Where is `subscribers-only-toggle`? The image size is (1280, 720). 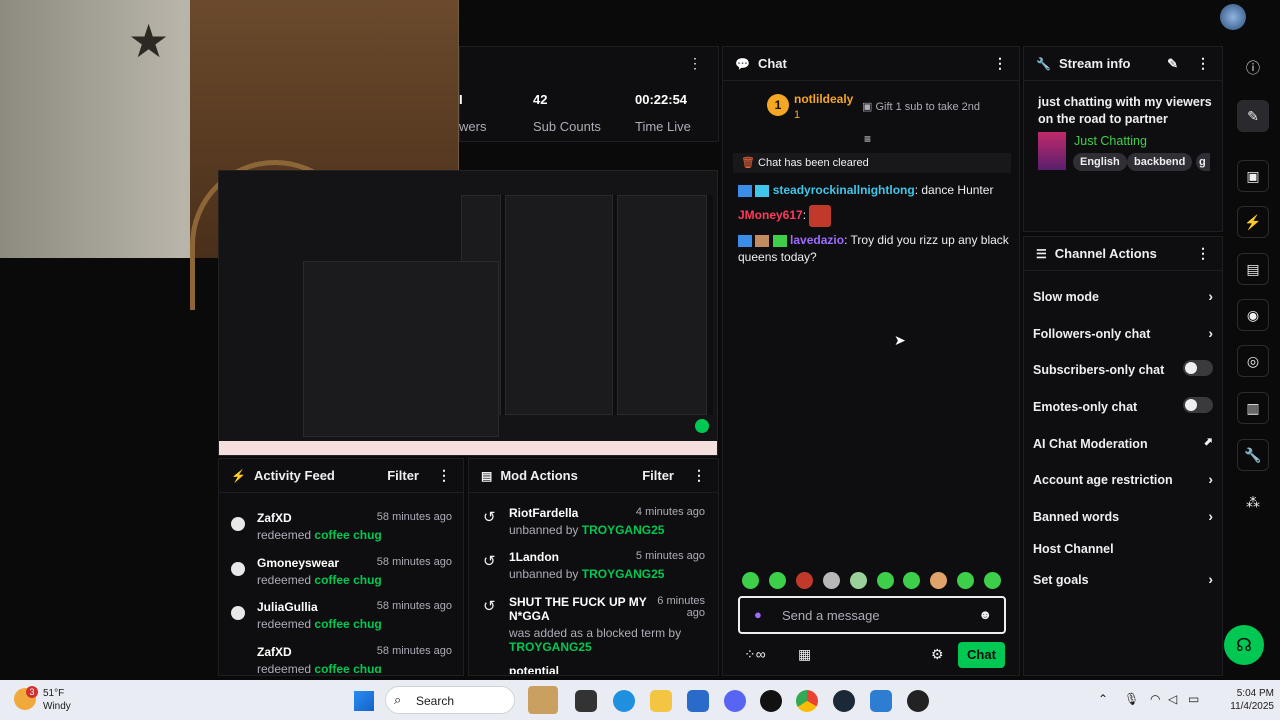
subscribers-only-toggle is located at coordinates (1198, 368).